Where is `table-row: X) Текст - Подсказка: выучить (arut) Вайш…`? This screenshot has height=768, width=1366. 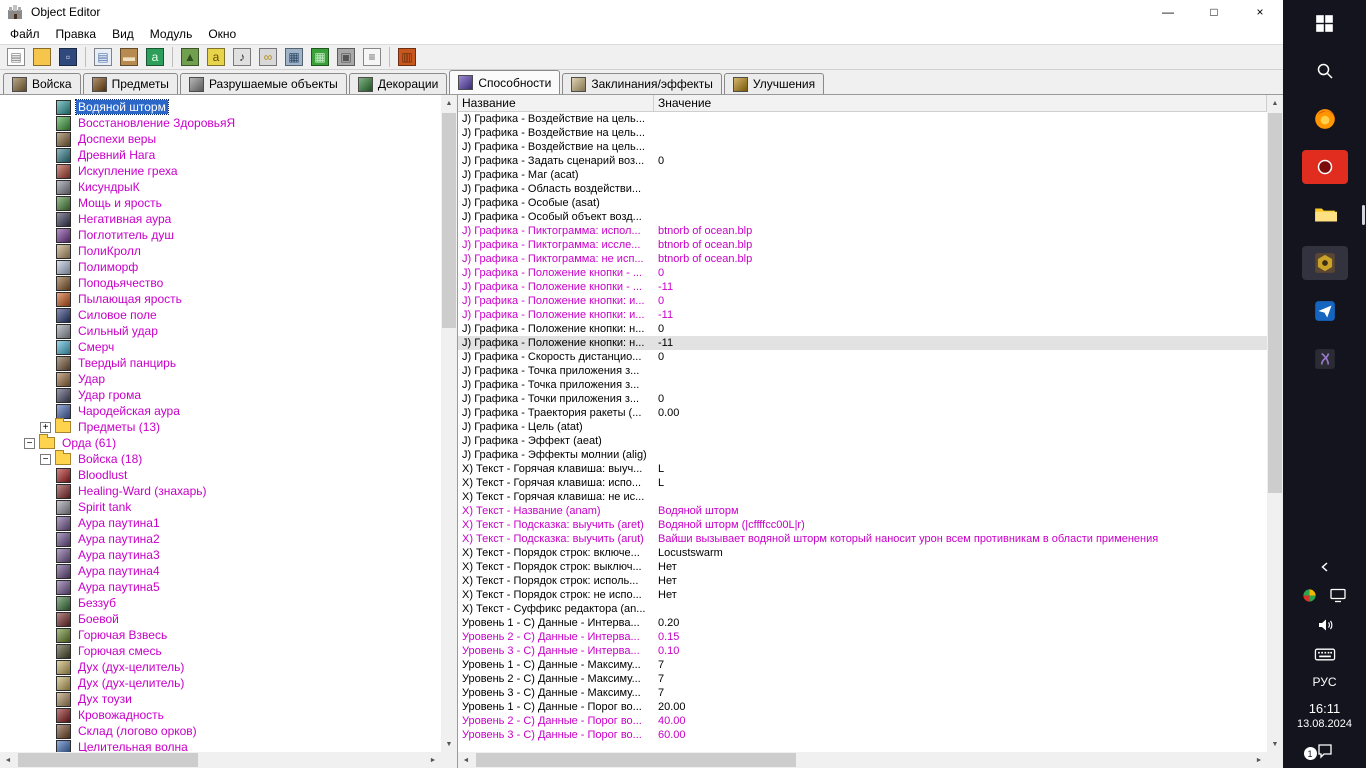 table-row: X) Текст - Подсказка: выучить (arut) Вайш… is located at coordinates (862, 539).